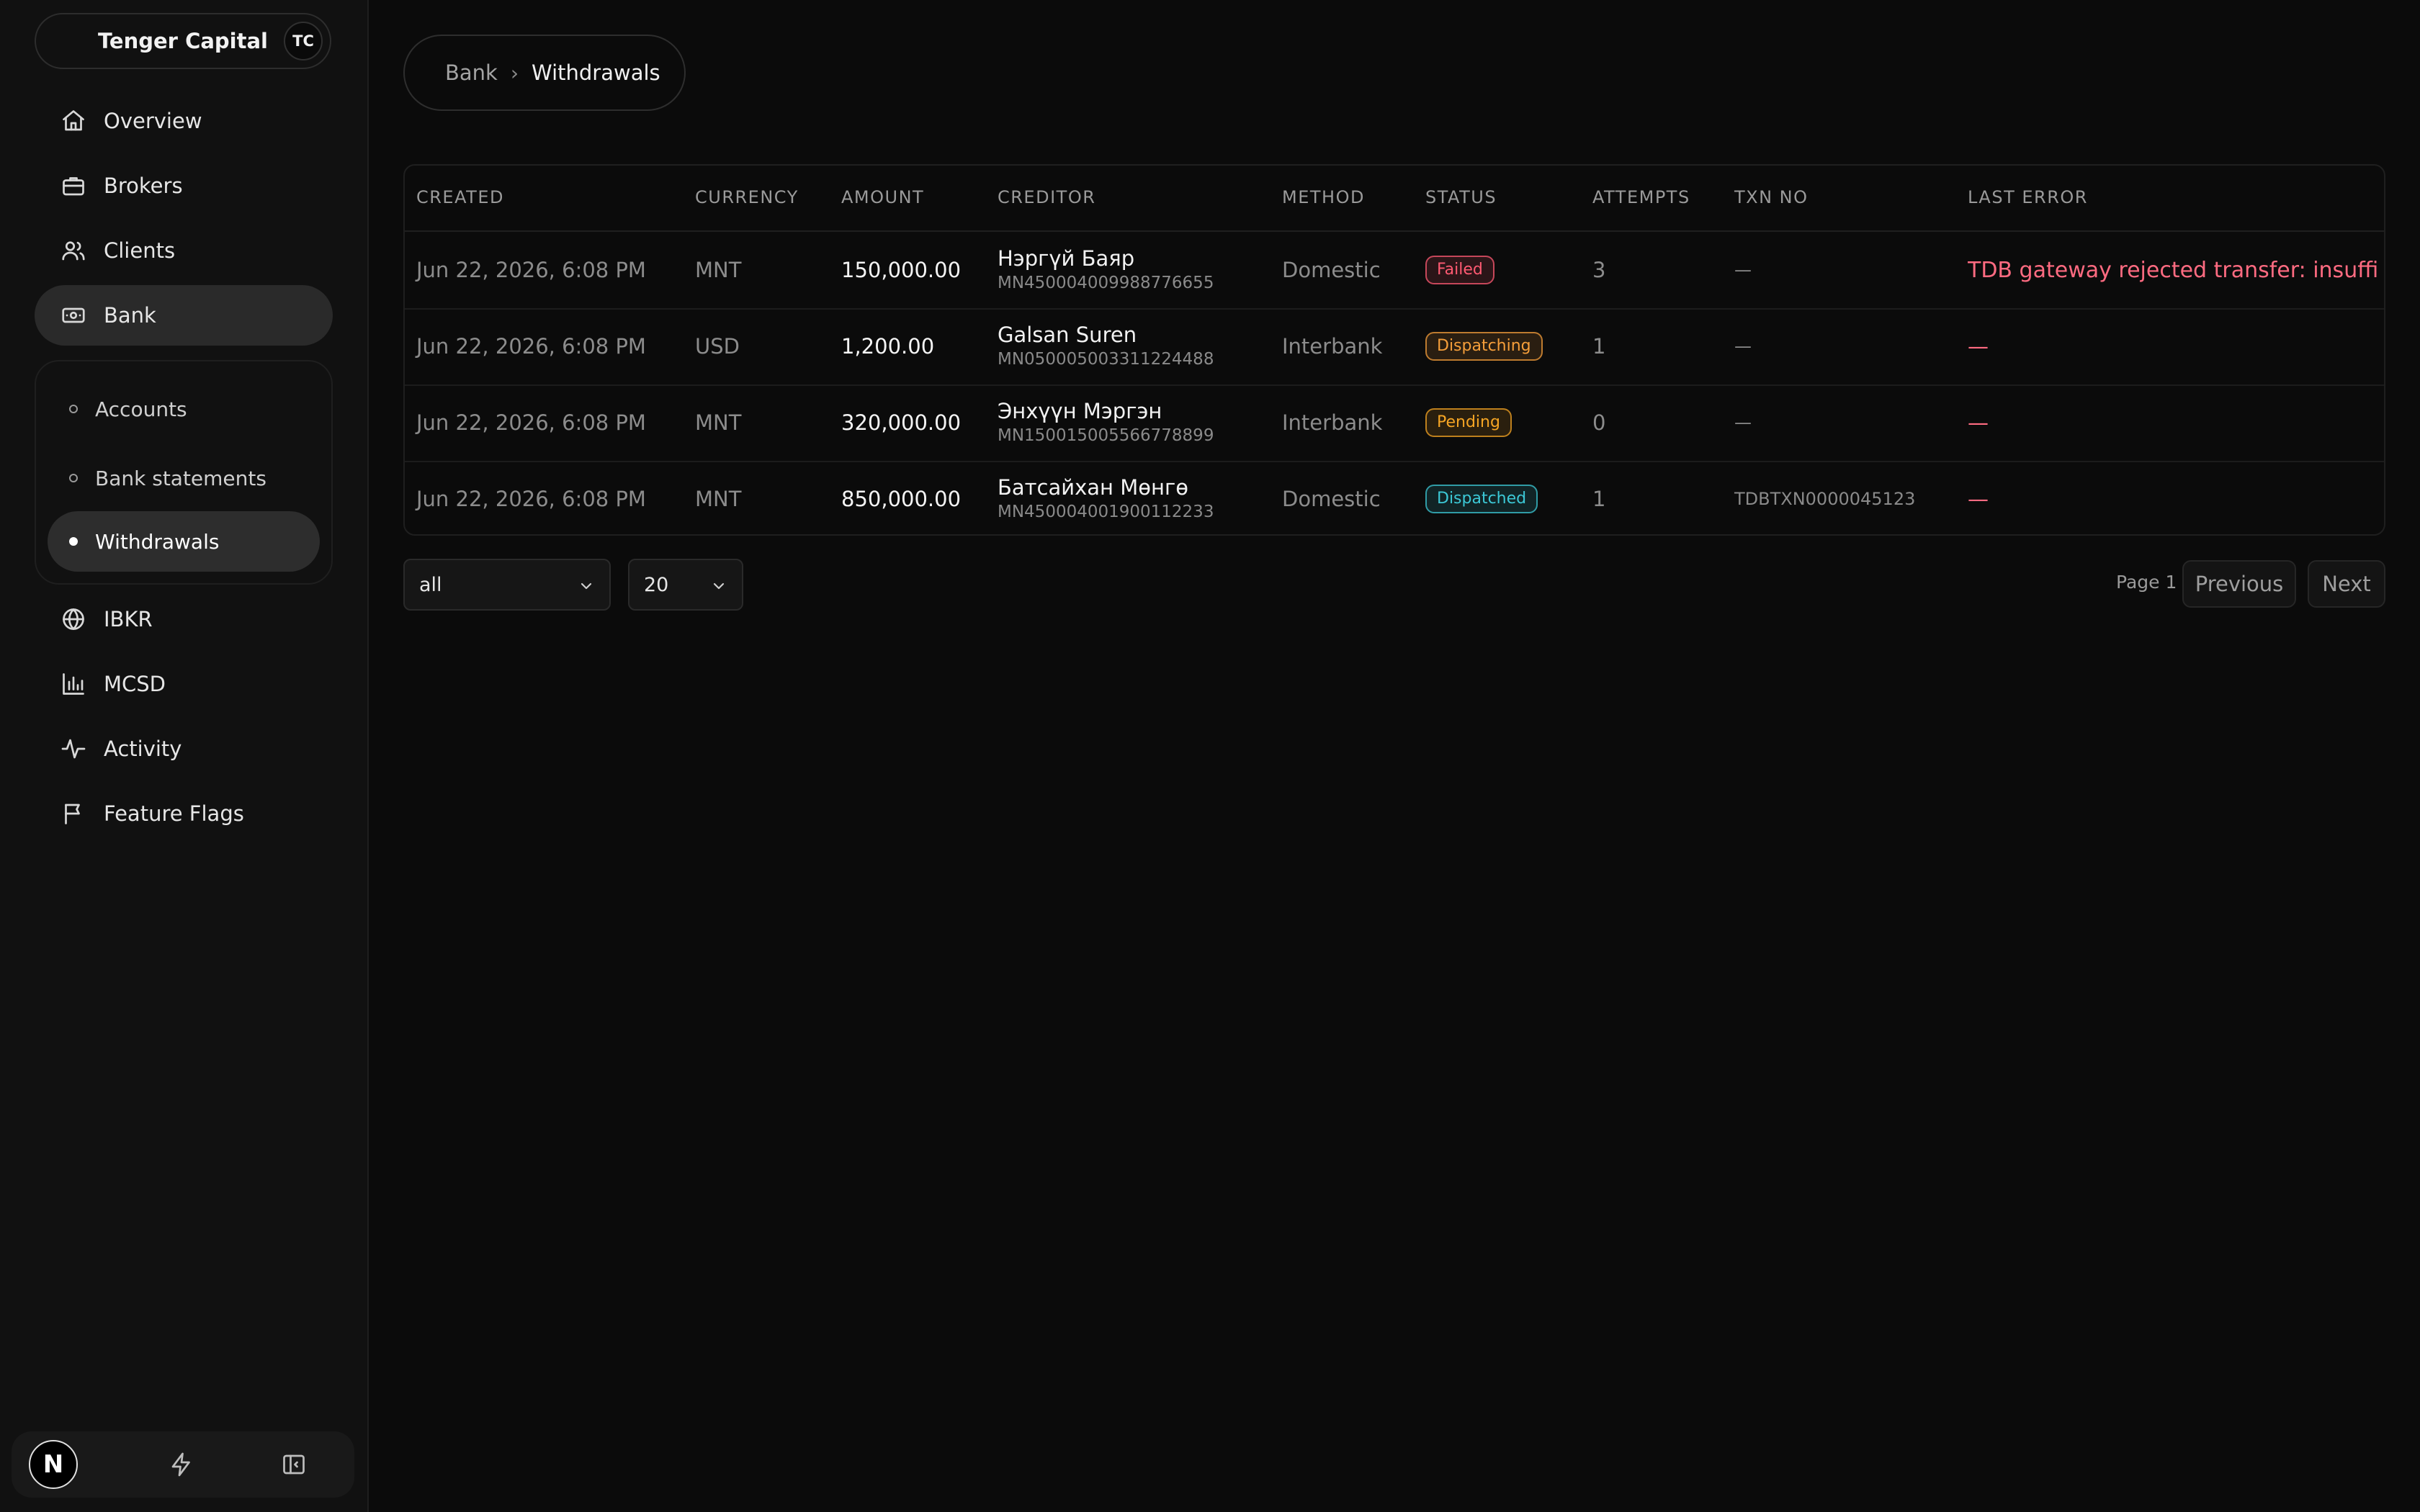 This screenshot has width=2420, height=1512. I want to click on page-size-value: 20, so click(656, 584).